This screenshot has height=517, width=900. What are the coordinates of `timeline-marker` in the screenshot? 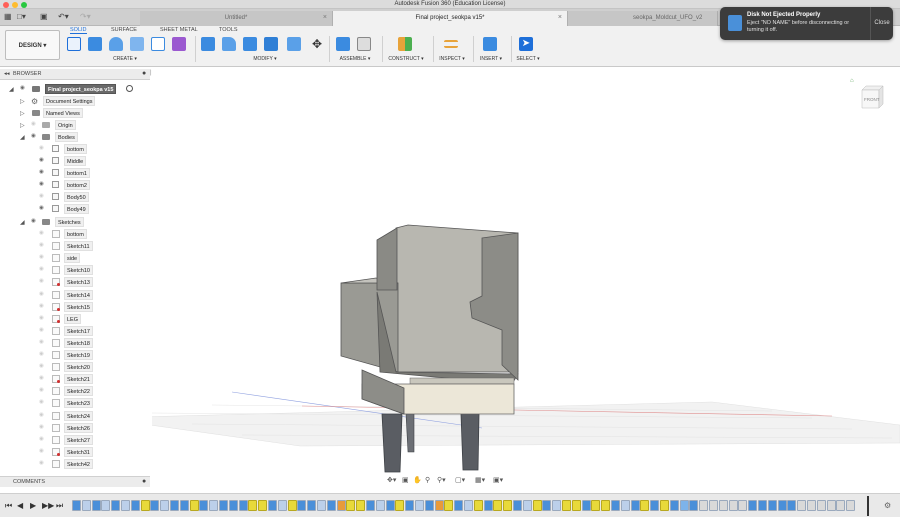 It's located at (868, 506).